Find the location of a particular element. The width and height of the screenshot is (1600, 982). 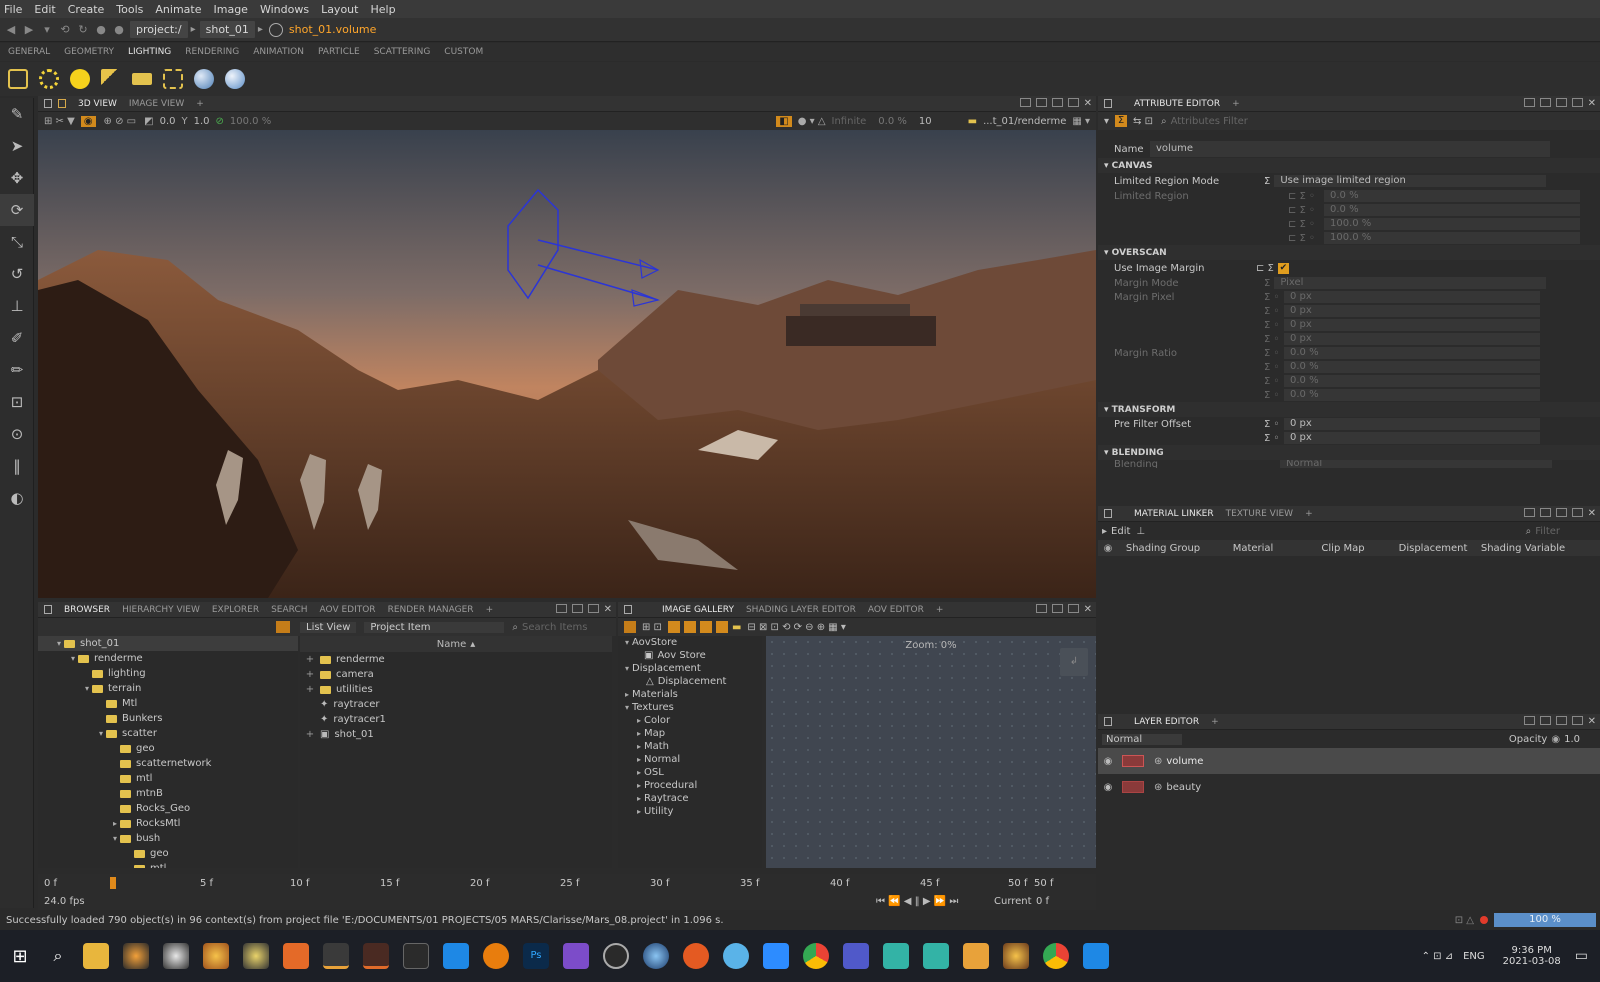

menu-animate: Animate is located at coordinates (178, 9).